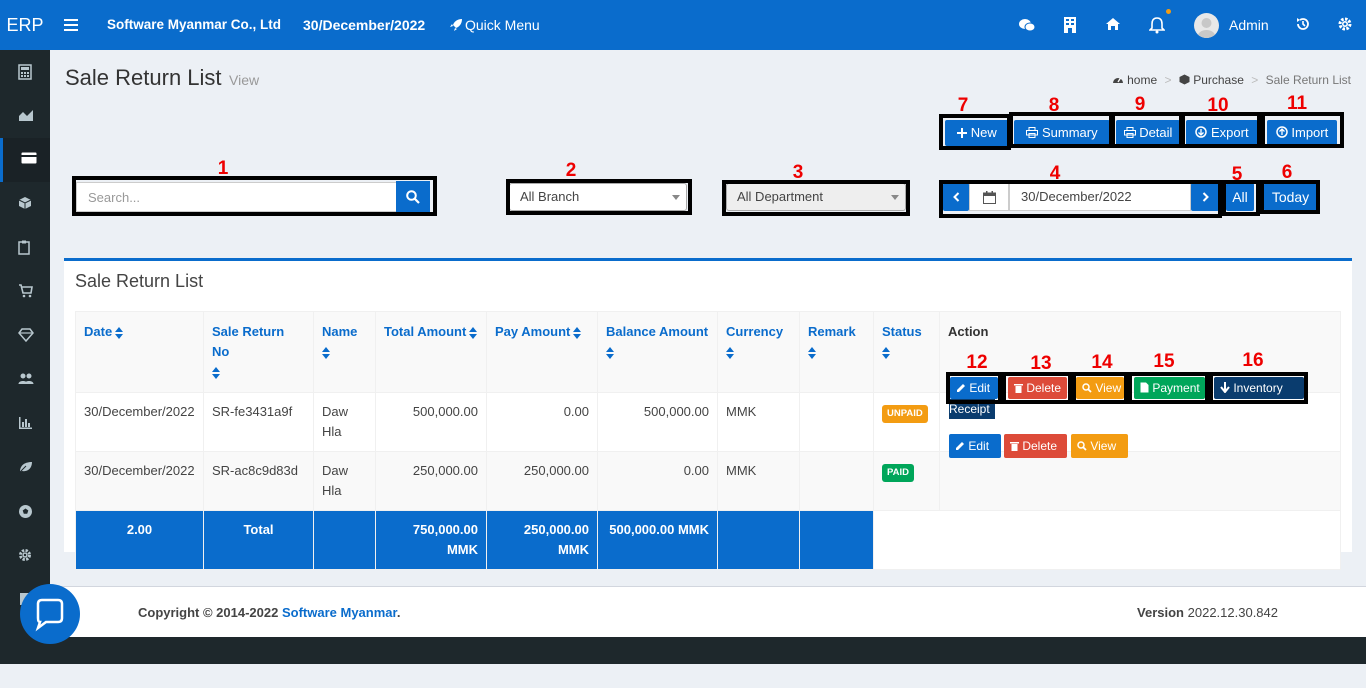 The height and width of the screenshot is (688, 1366). Describe the element at coordinates (906, 481) in the screenshot. I see `cell-status: PAID` at that location.